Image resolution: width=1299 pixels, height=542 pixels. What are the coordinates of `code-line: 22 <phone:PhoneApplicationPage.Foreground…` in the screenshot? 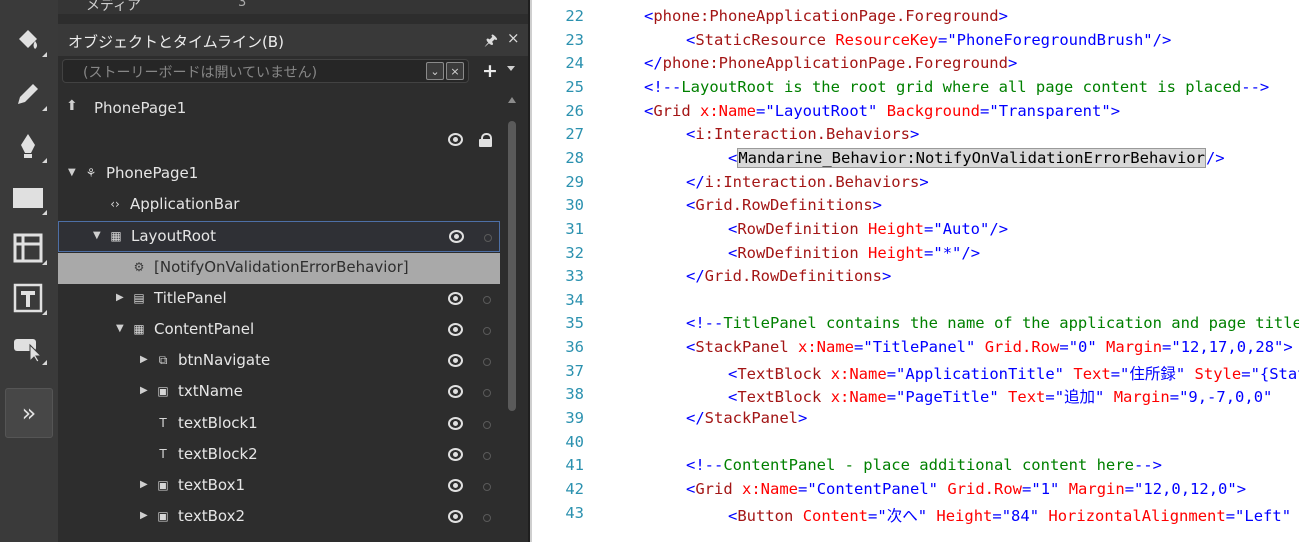 It's located at (915, 19).